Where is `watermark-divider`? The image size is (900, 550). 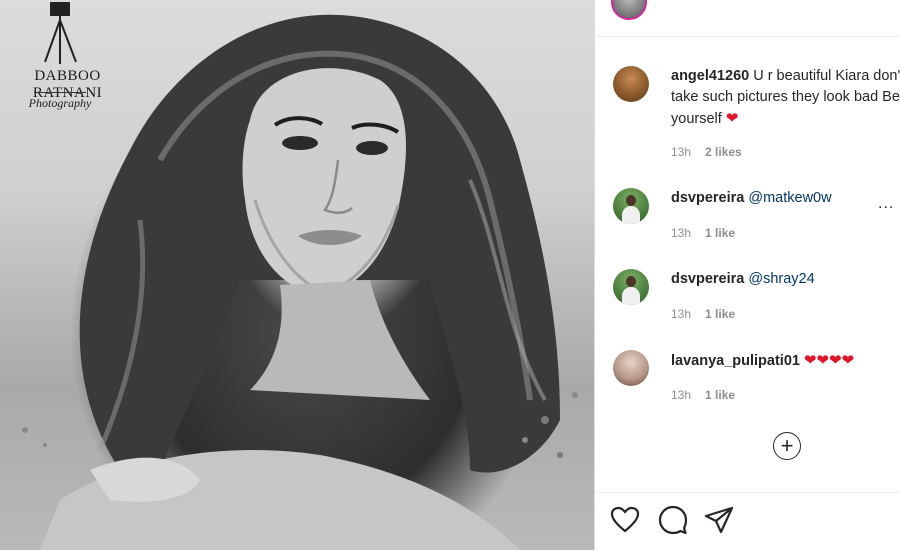
watermark-divider is located at coordinates (60, 92).